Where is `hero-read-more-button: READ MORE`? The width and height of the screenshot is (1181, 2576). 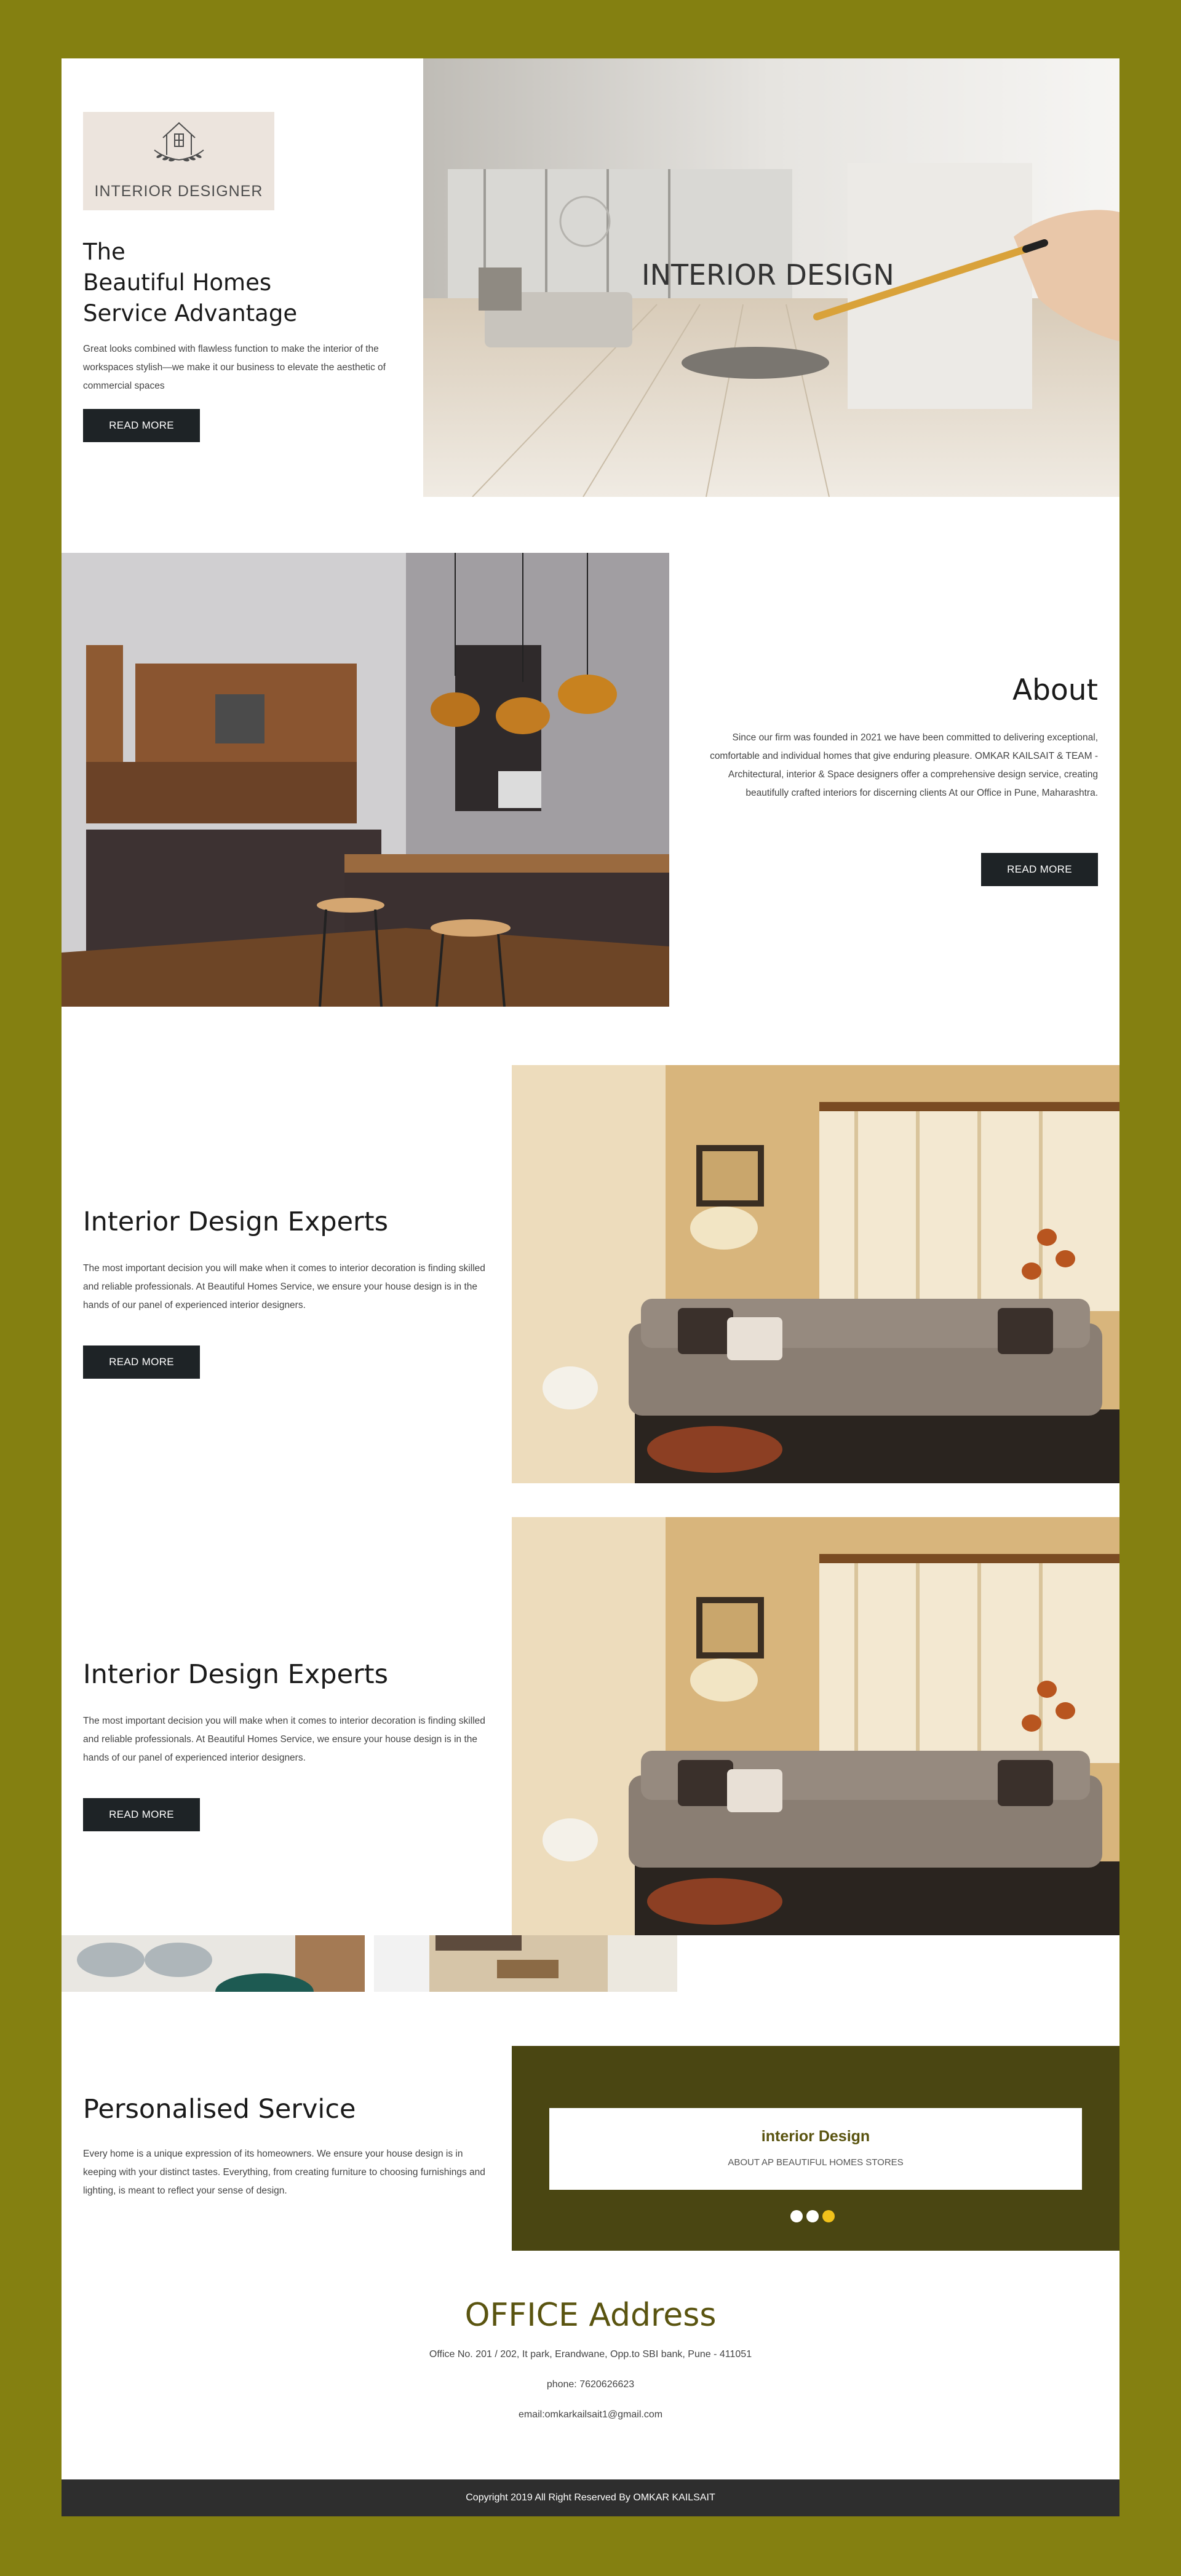 hero-read-more-button: READ MORE is located at coordinates (141, 426).